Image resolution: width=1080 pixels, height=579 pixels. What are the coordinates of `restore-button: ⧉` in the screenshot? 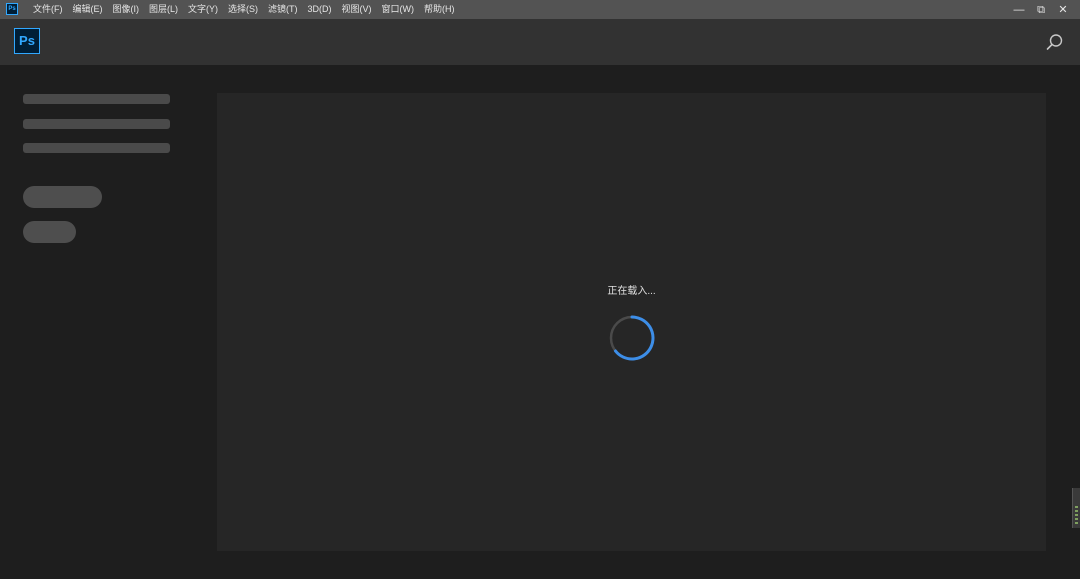 It's located at (1041, 10).